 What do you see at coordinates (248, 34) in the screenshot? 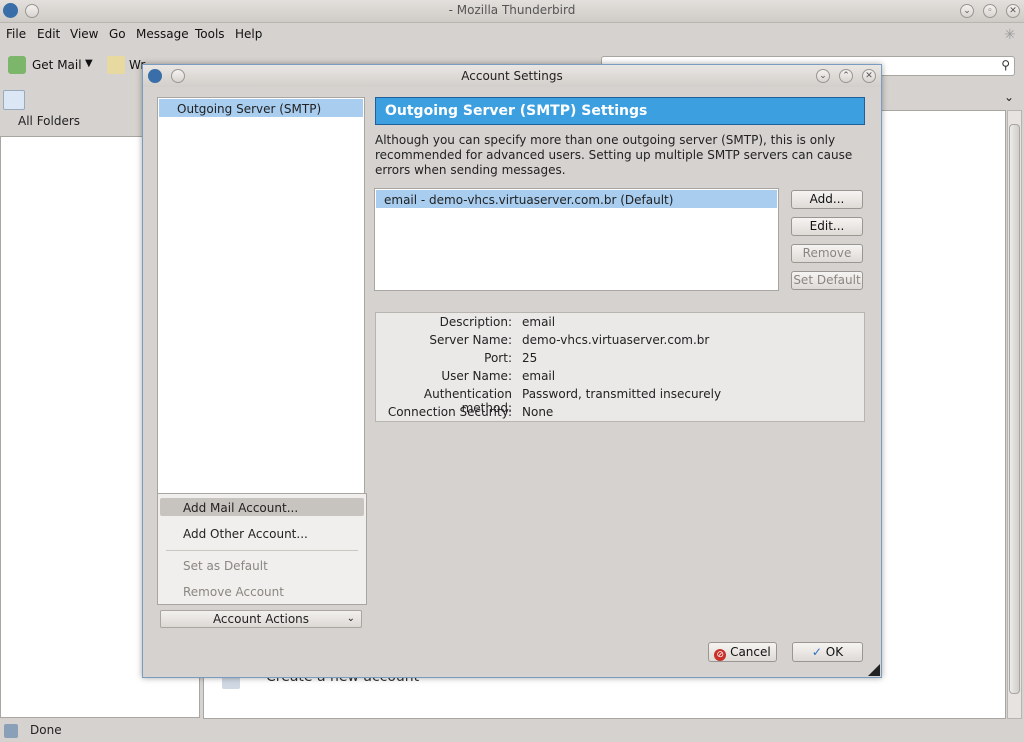
I see `menu-help: Help` at bounding box center [248, 34].